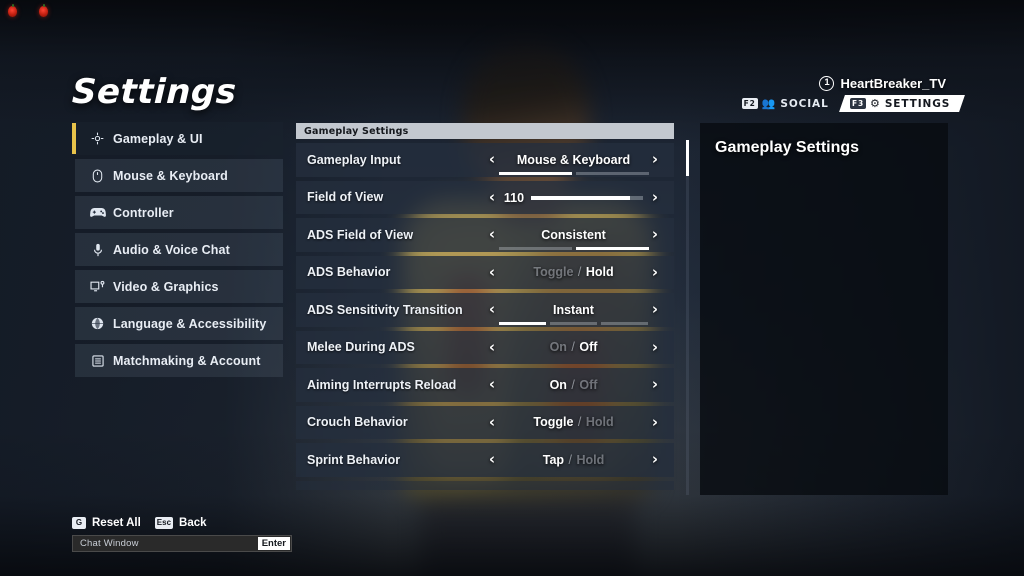 This screenshot has width=1024, height=576. I want to click on scrollbar-thumb, so click(687, 158).